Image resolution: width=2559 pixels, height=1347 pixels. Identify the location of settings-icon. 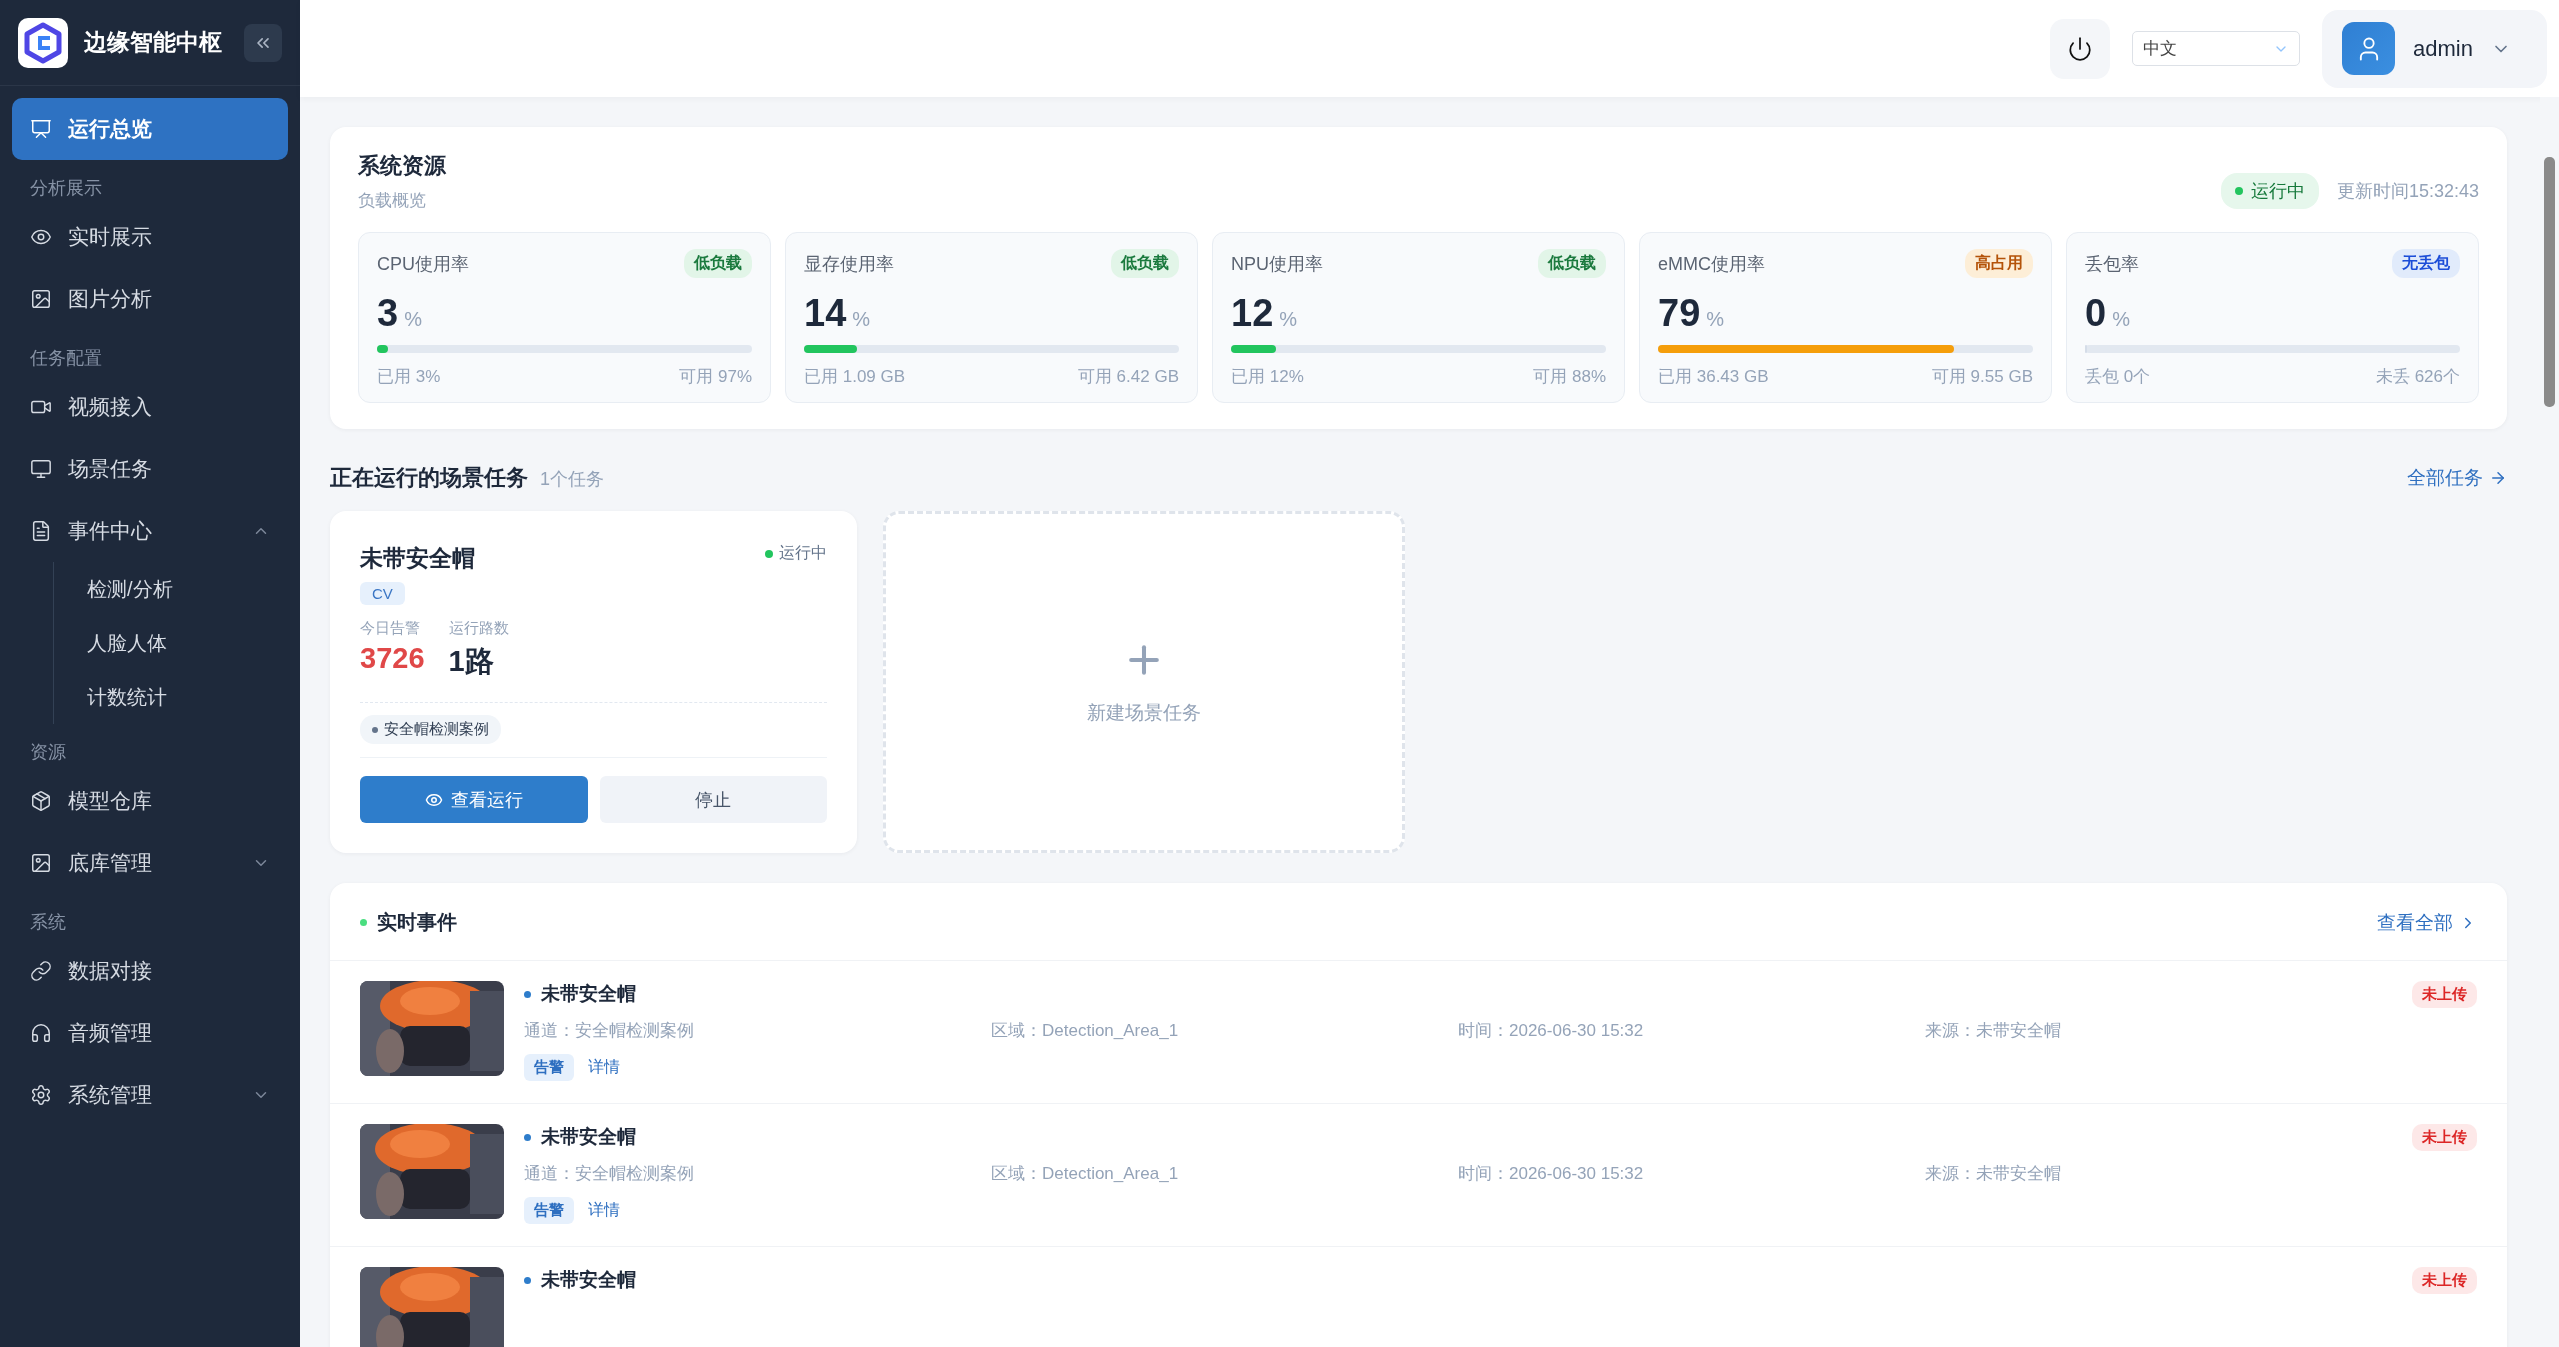
(41, 1095).